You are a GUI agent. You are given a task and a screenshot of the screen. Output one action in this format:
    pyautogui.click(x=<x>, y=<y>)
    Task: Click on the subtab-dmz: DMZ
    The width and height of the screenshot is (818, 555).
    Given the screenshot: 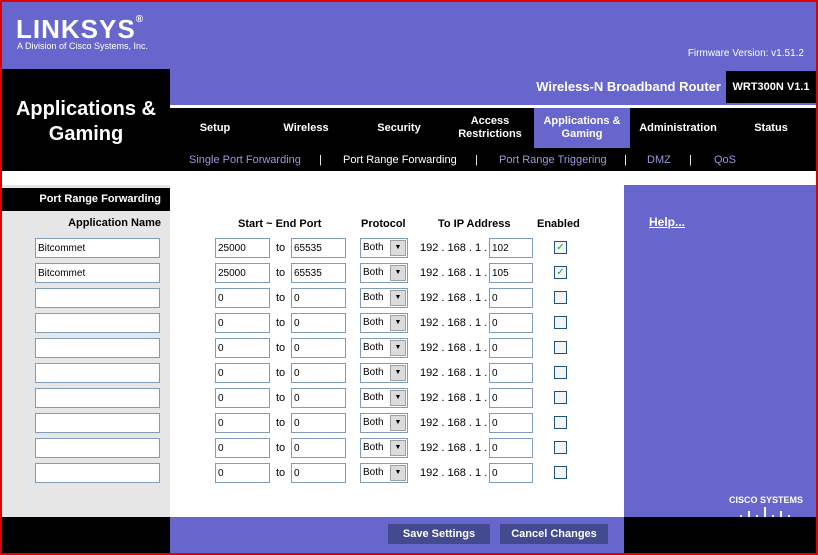 What is the action you would take?
    pyautogui.click(x=659, y=160)
    